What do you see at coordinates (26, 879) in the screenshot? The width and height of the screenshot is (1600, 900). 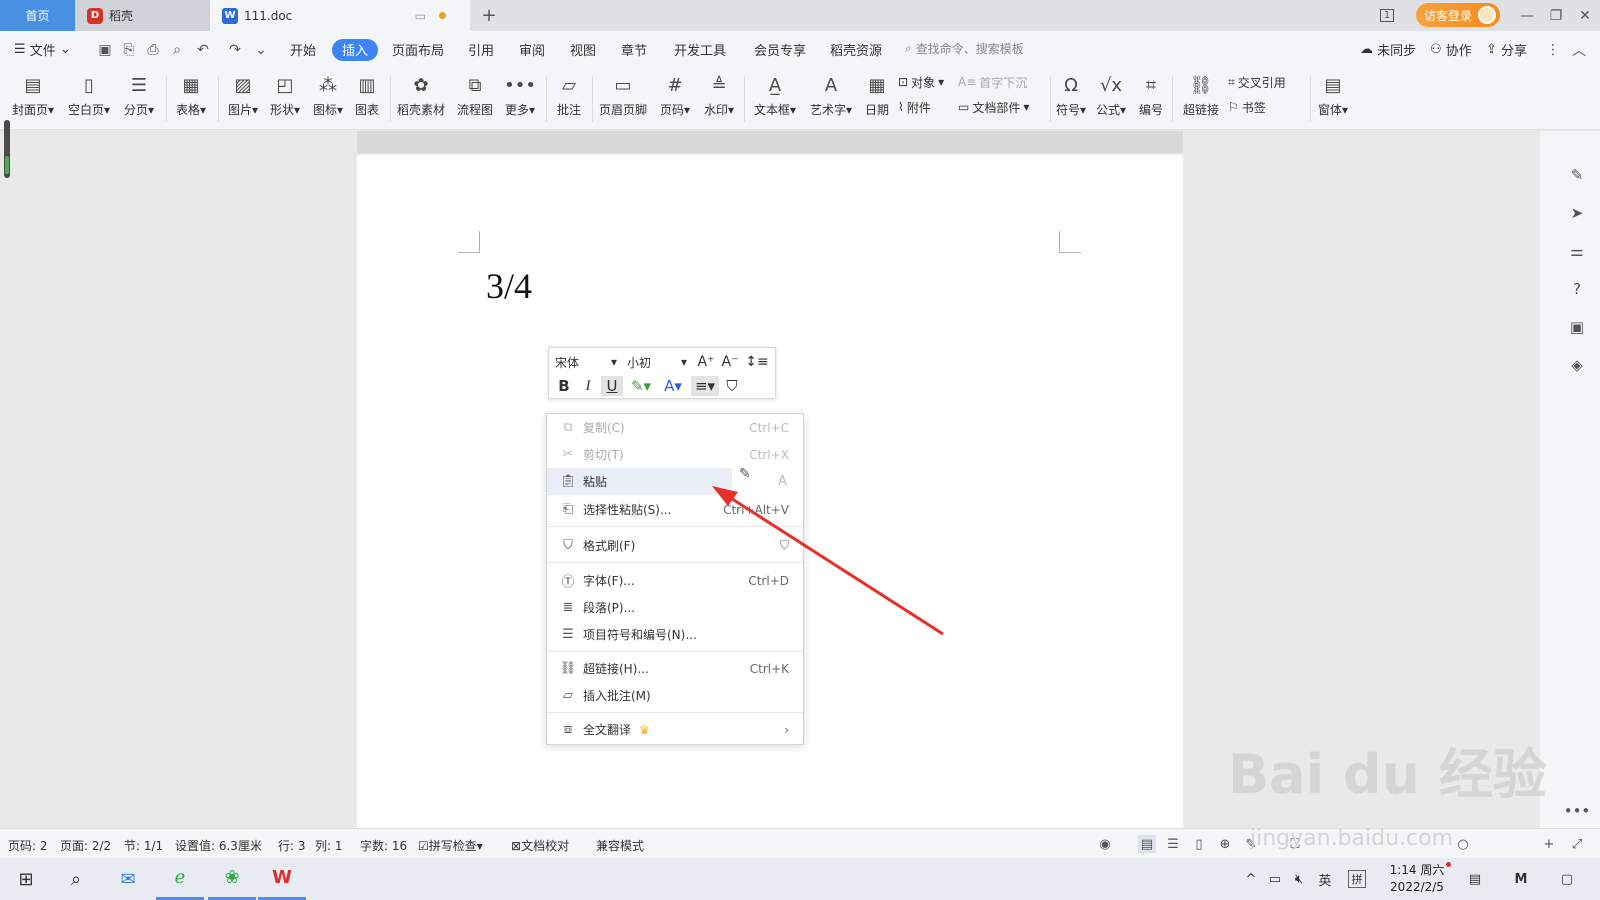 I see `windows-start-icon: ⊞` at bounding box center [26, 879].